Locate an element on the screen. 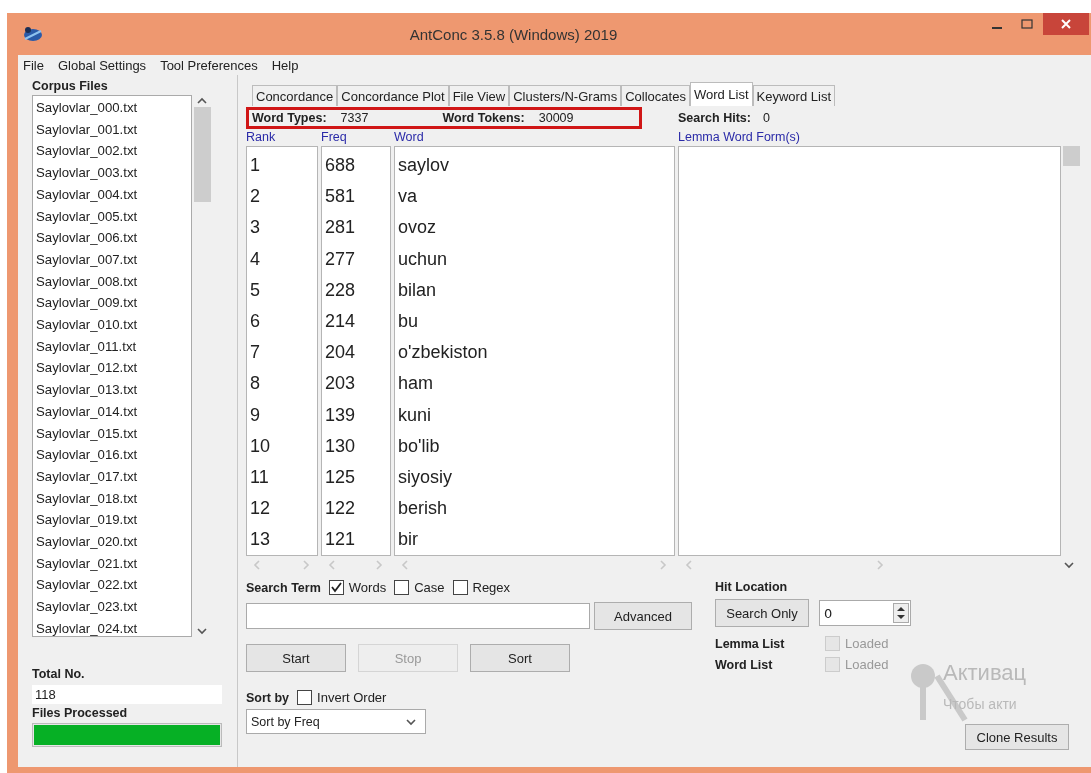  corpus-filename: Saylovlar_006.txt is located at coordinates (112, 238).